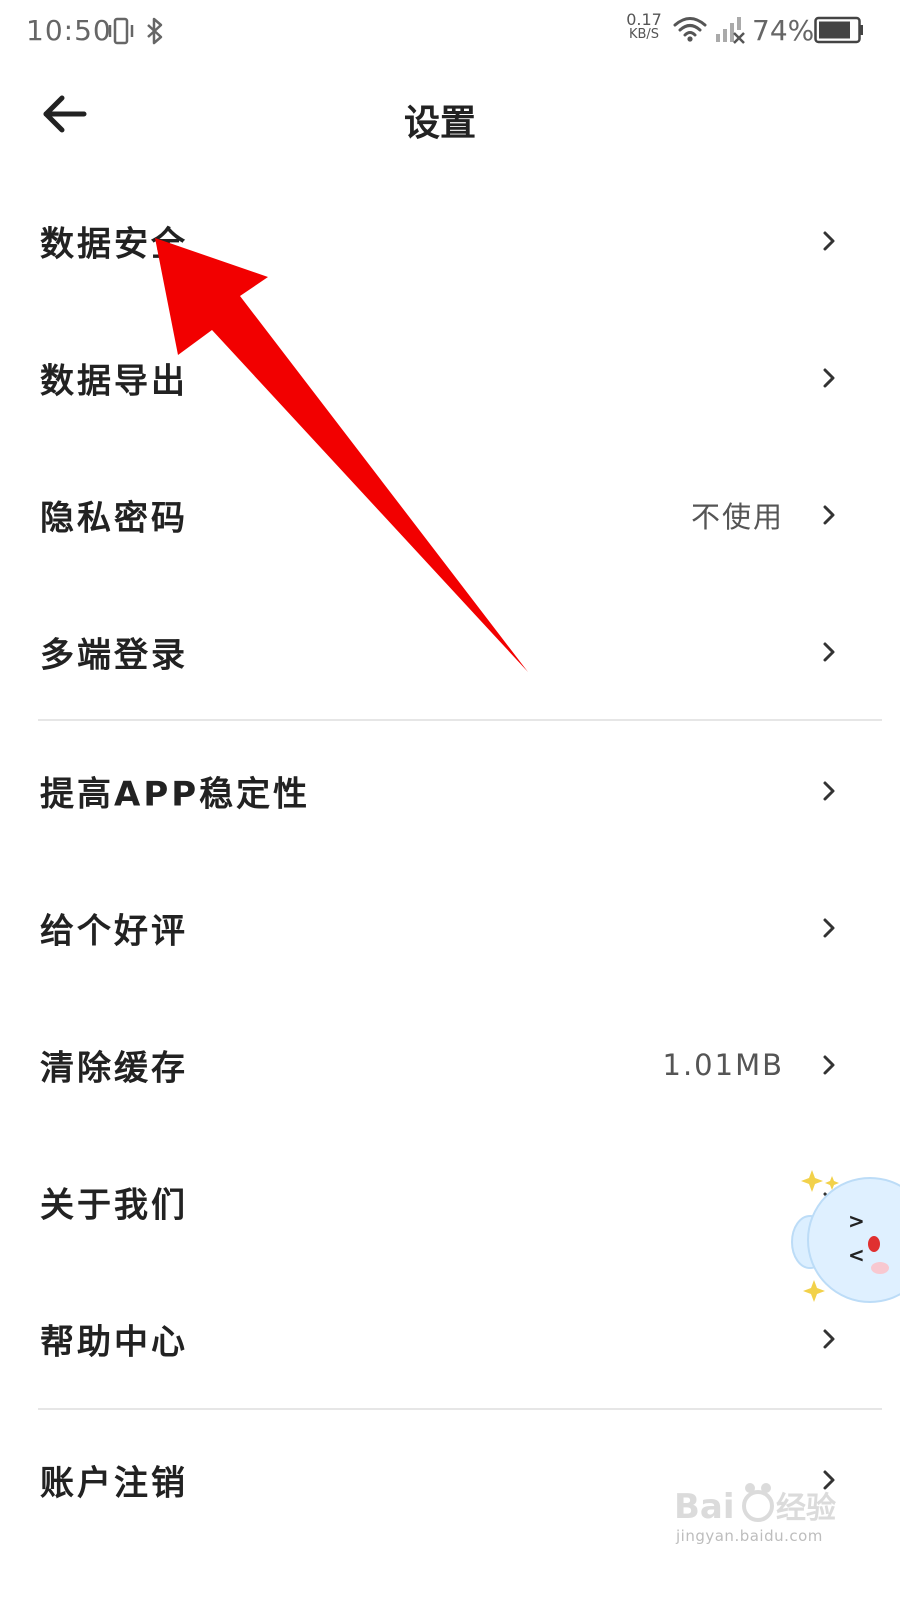 This screenshot has width=900, height=1600. I want to click on network-speed-unit: KB/S, so click(644, 34).